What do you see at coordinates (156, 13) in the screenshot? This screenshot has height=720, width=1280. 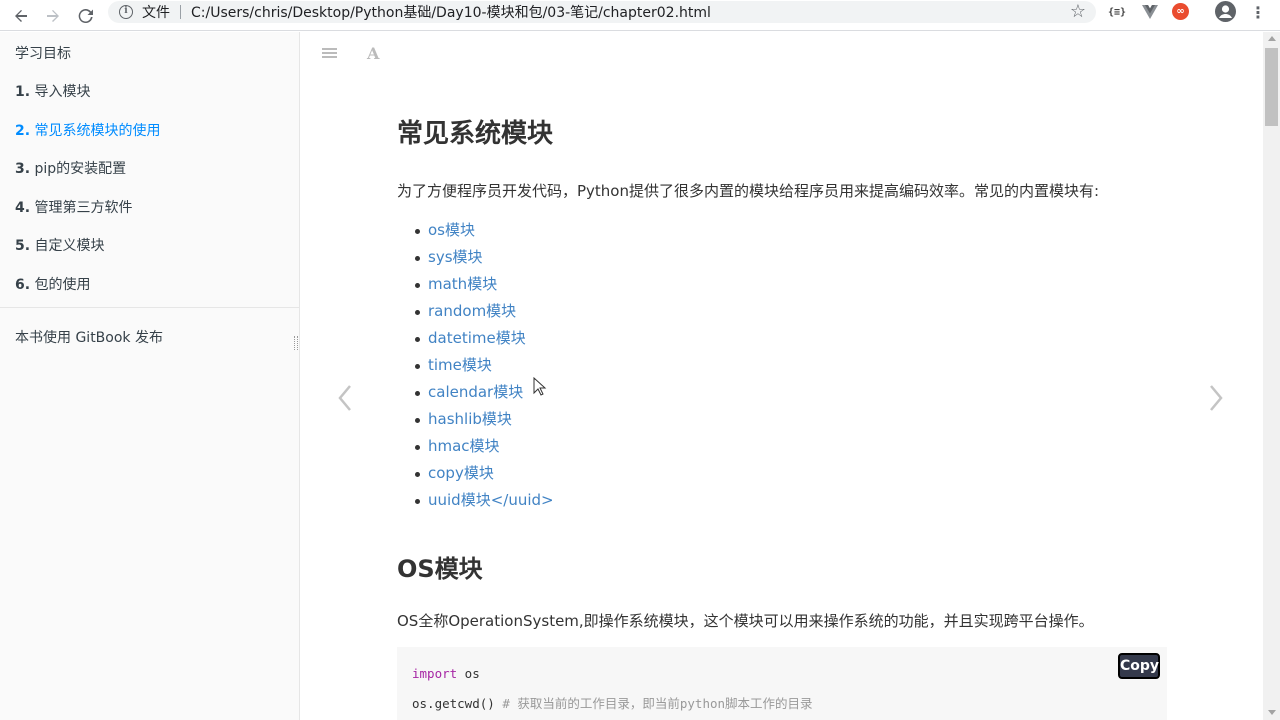 I see `scheme-label: 文件` at bounding box center [156, 13].